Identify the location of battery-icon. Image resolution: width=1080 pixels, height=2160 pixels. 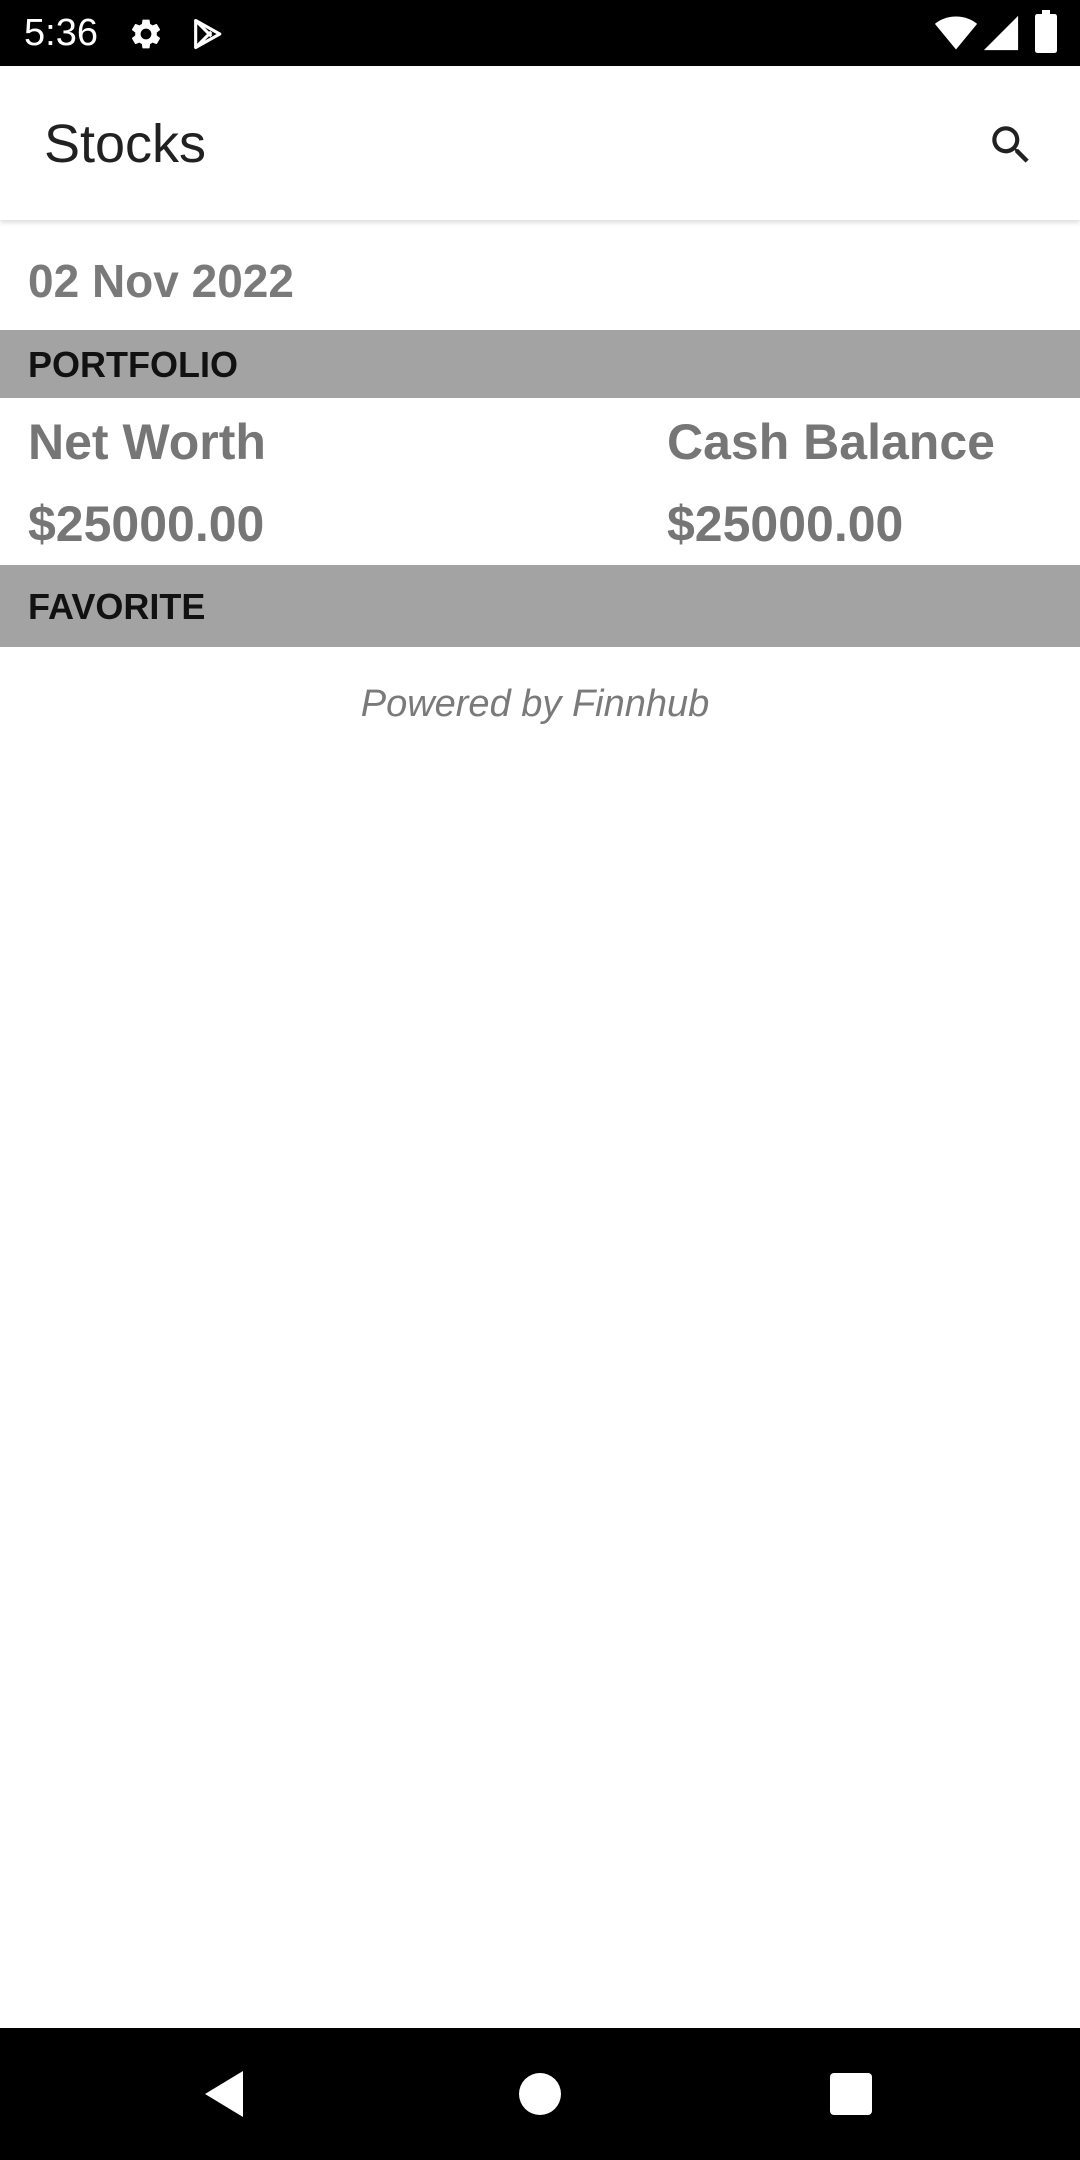
(1046, 31).